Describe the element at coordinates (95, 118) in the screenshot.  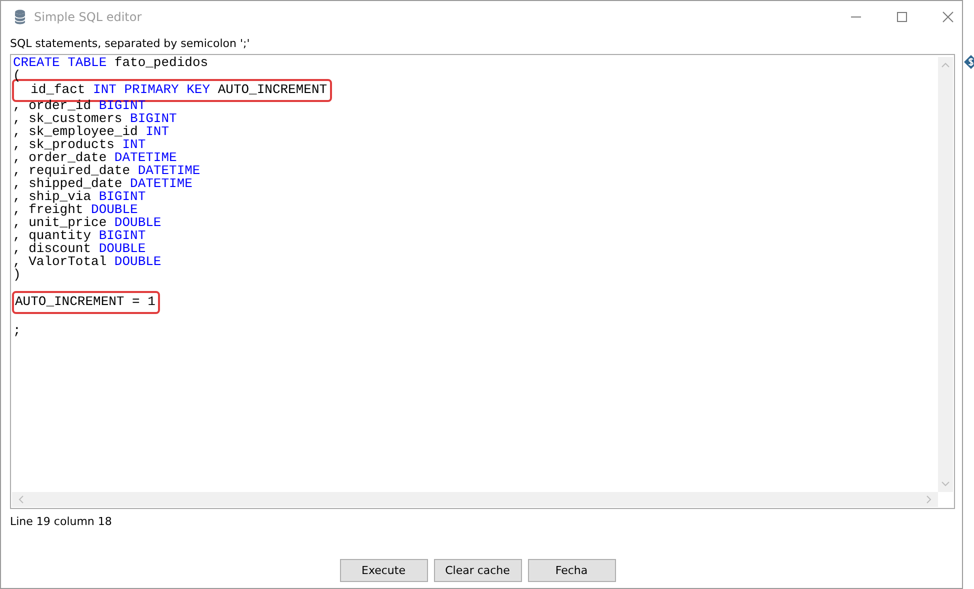
I see `code-line: , sk_customers BIGINT` at that location.